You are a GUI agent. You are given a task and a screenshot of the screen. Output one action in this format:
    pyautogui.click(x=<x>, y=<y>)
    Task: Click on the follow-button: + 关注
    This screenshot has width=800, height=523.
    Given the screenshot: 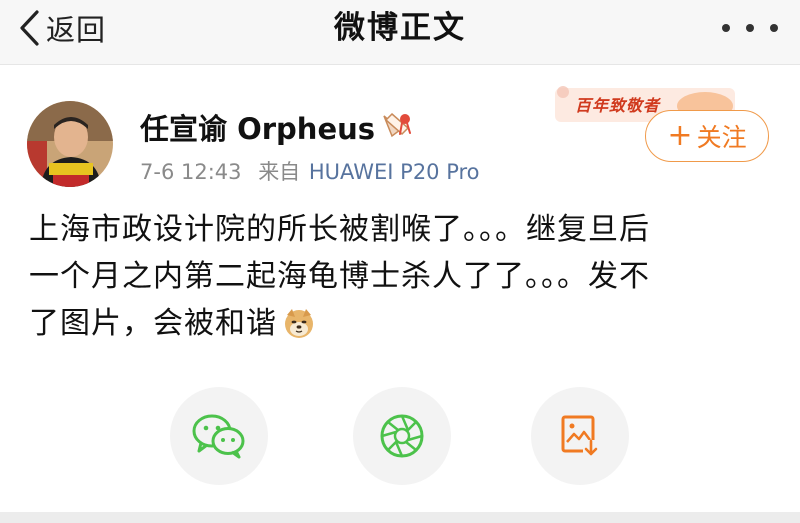 What is the action you would take?
    pyautogui.click(x=707, y=136)
    